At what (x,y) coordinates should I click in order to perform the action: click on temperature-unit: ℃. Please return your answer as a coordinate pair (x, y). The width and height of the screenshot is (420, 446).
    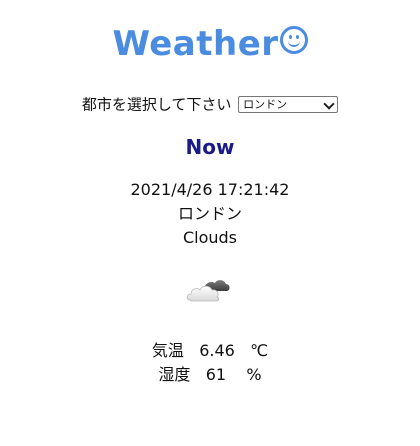
    Looking at the image, I should click on (259, 350).